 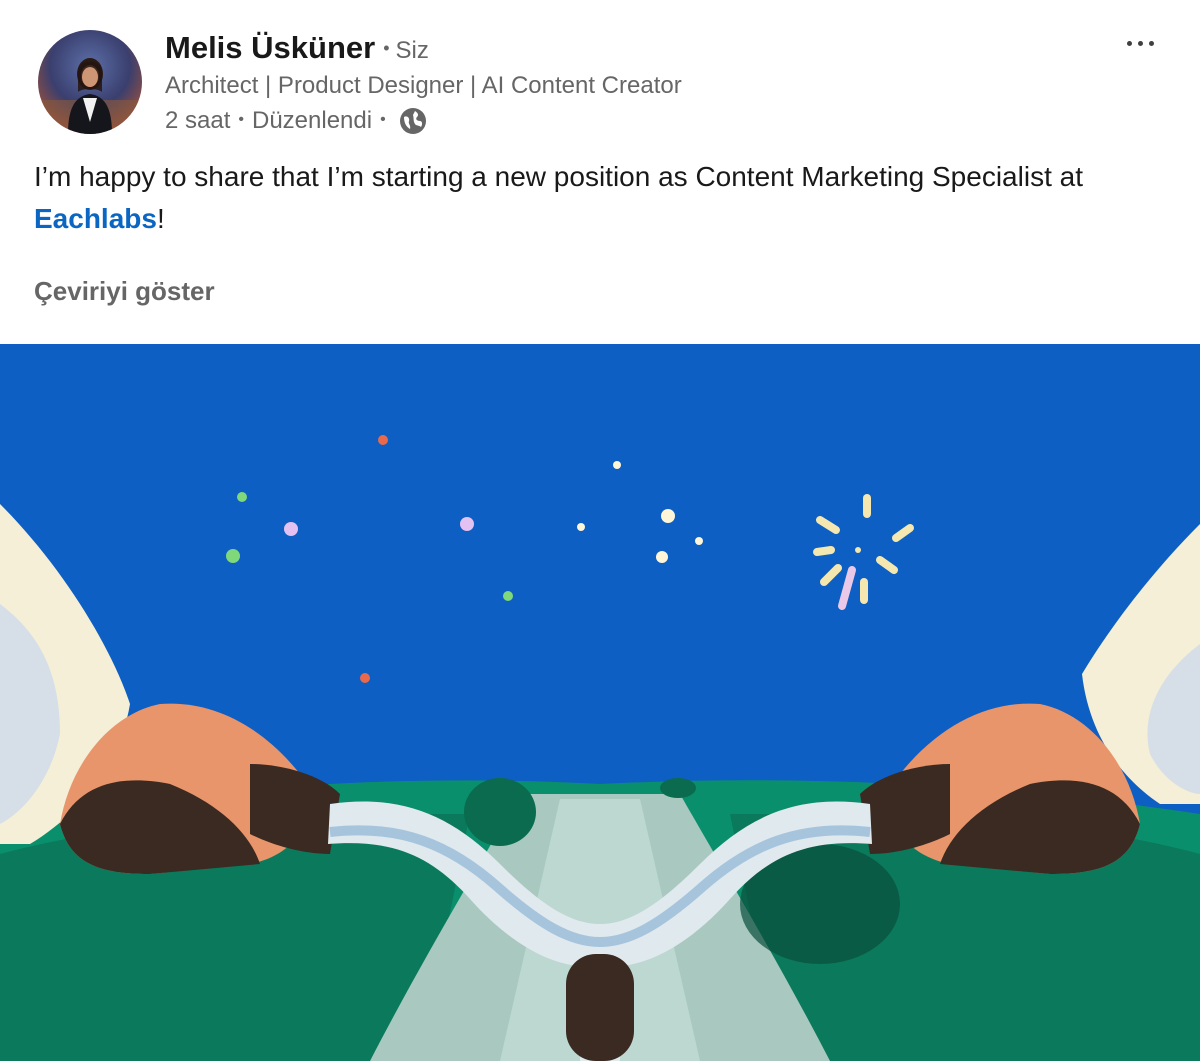 What do you see at coordinates (270, 48) in the screenshot?
I see `author-name: Melis Üsküner` at bounding box center [270, 48].